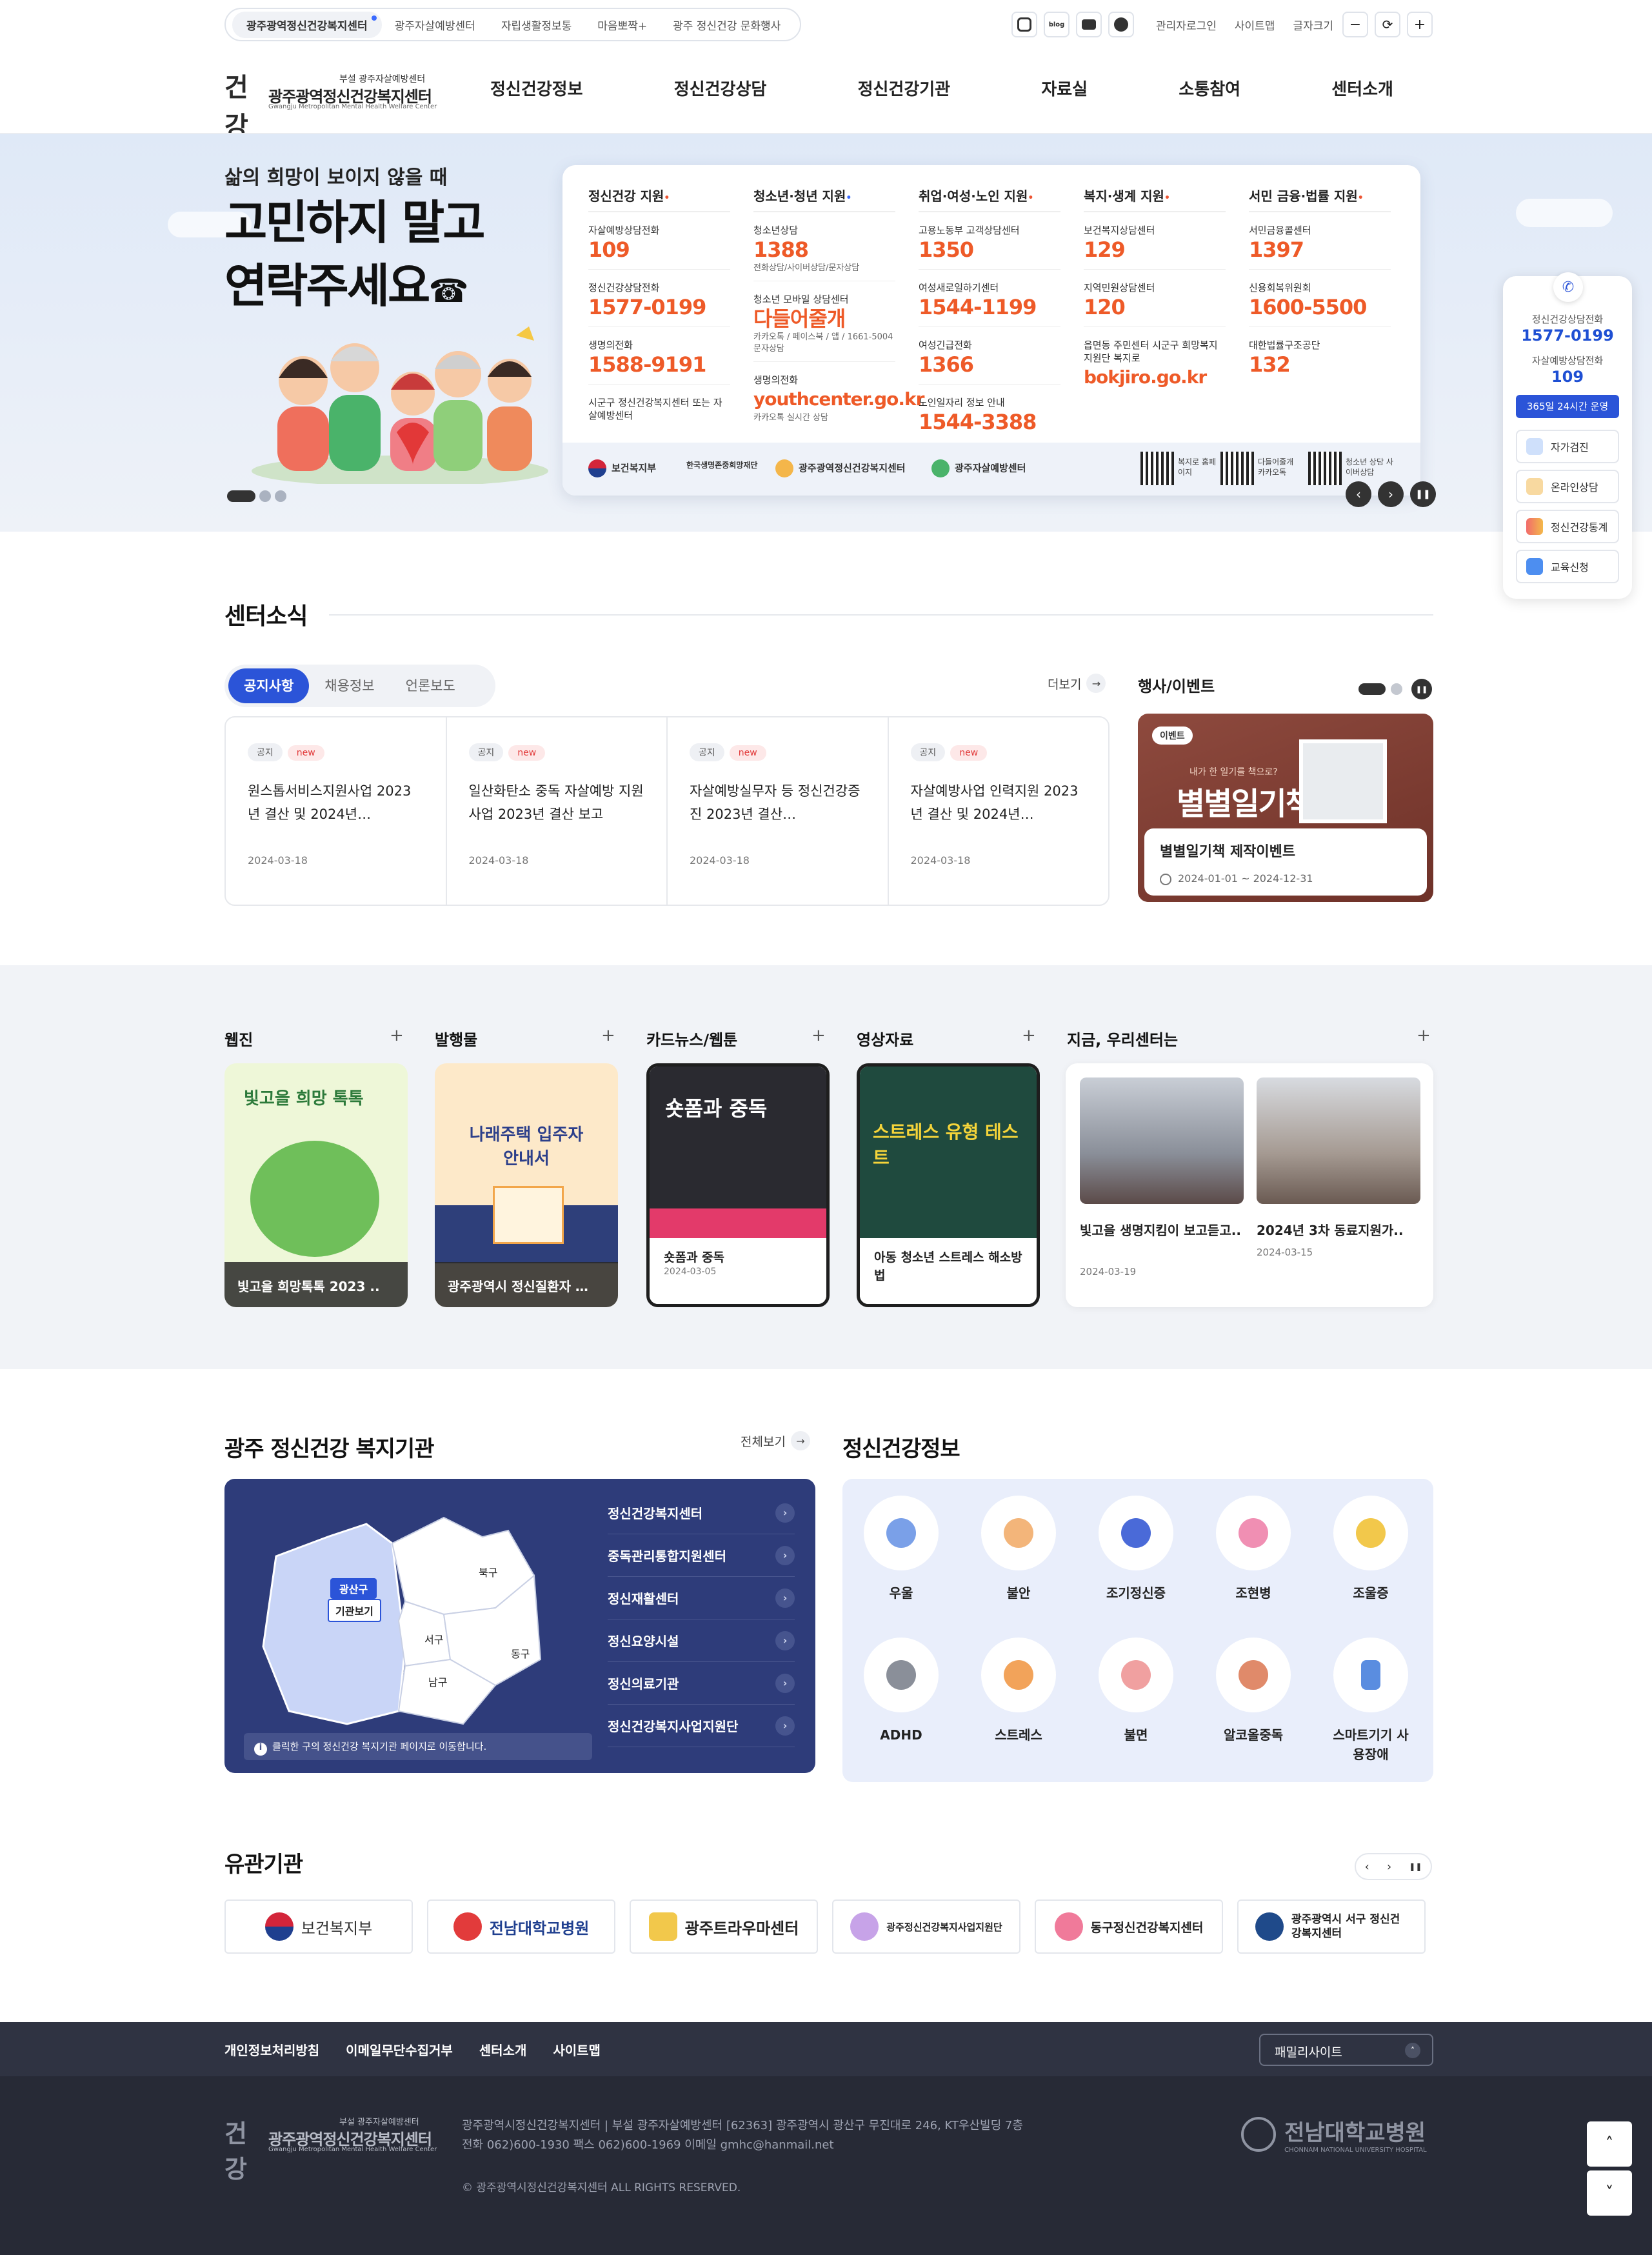 The image size is (1652, 2255). I want to click on font-decrease-button: −, so click(1355, 24).